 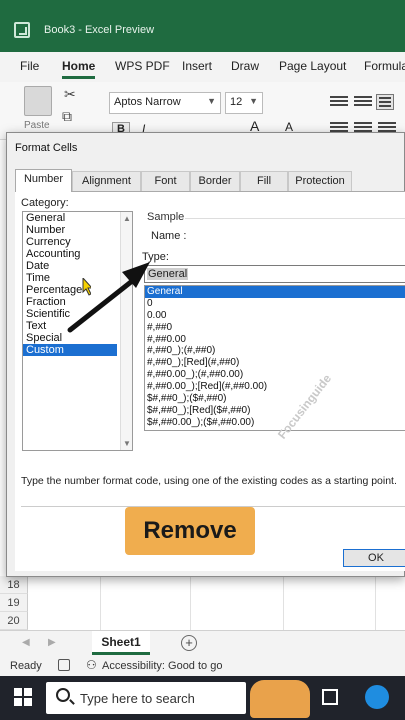 What do you see at coordinates (339, 102) in the screenshot?
I see `align-top-icon` at bounding box center [339, 102].